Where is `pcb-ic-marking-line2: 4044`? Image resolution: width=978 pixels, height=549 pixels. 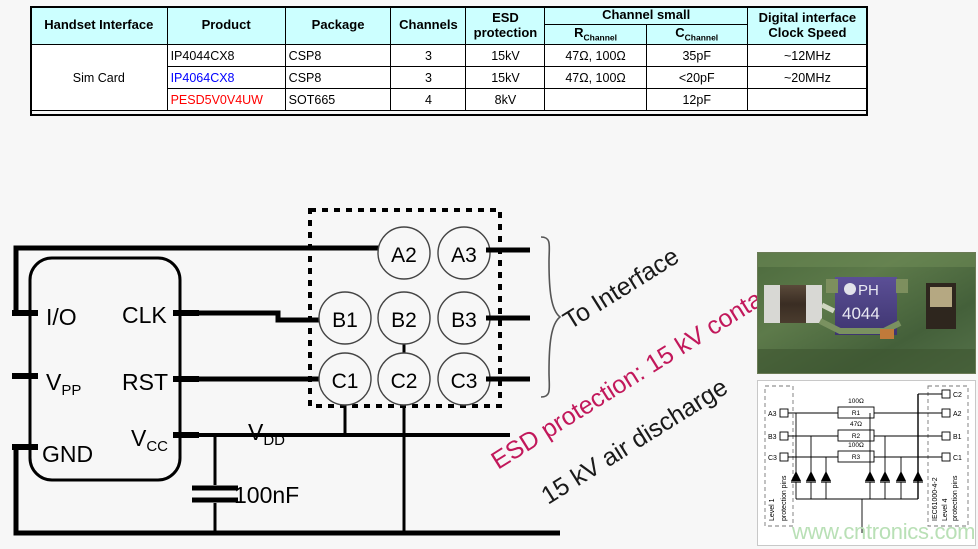 pcb-ic-marking-line2: 4044 is located at coordinates (861, 313).